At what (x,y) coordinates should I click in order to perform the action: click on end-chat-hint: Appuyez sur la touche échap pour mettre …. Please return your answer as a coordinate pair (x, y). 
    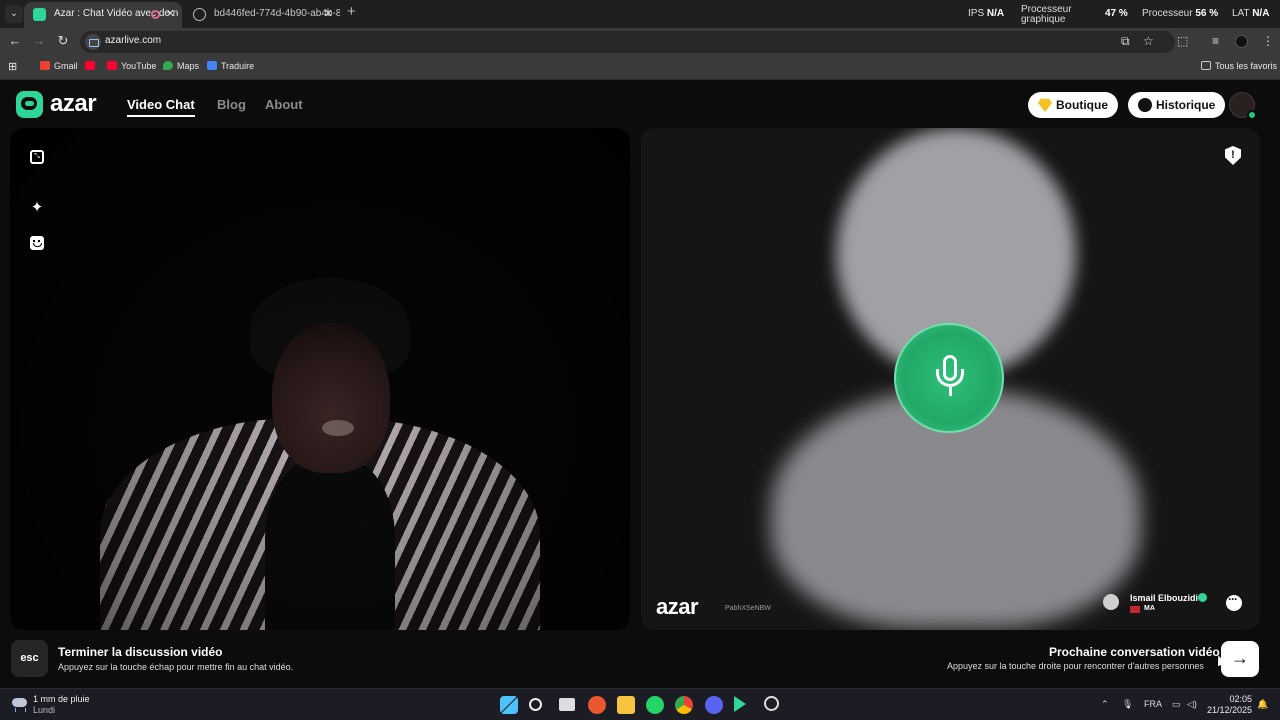
    Looking at the image, I should click on (176, 667).